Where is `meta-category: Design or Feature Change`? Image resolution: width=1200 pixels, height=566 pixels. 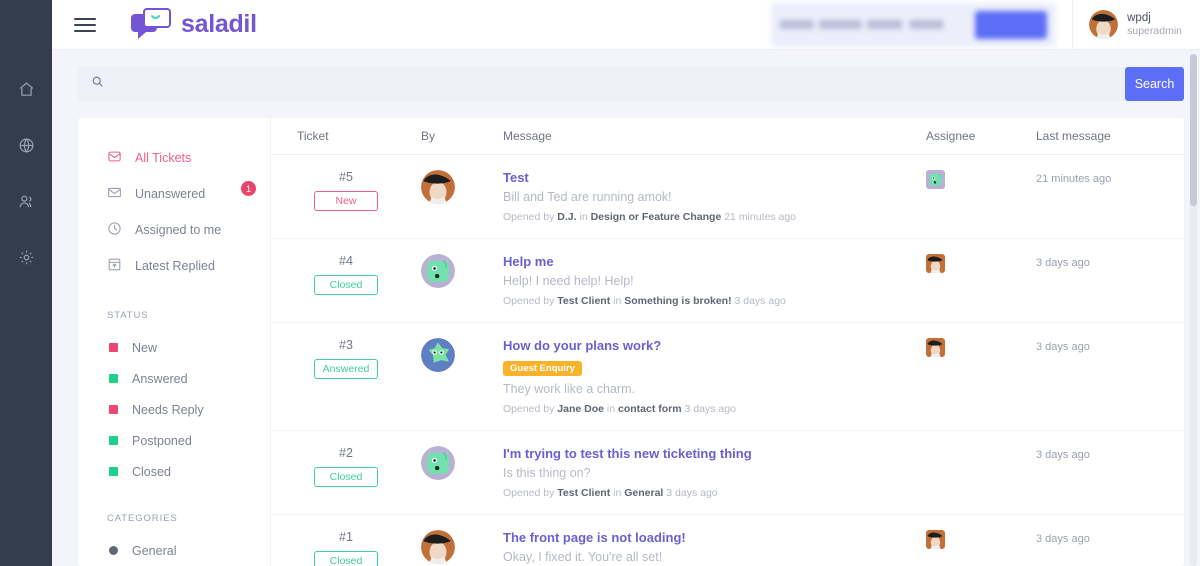
meta-category: Design or Feature Change is located at coordinates (656, 217).